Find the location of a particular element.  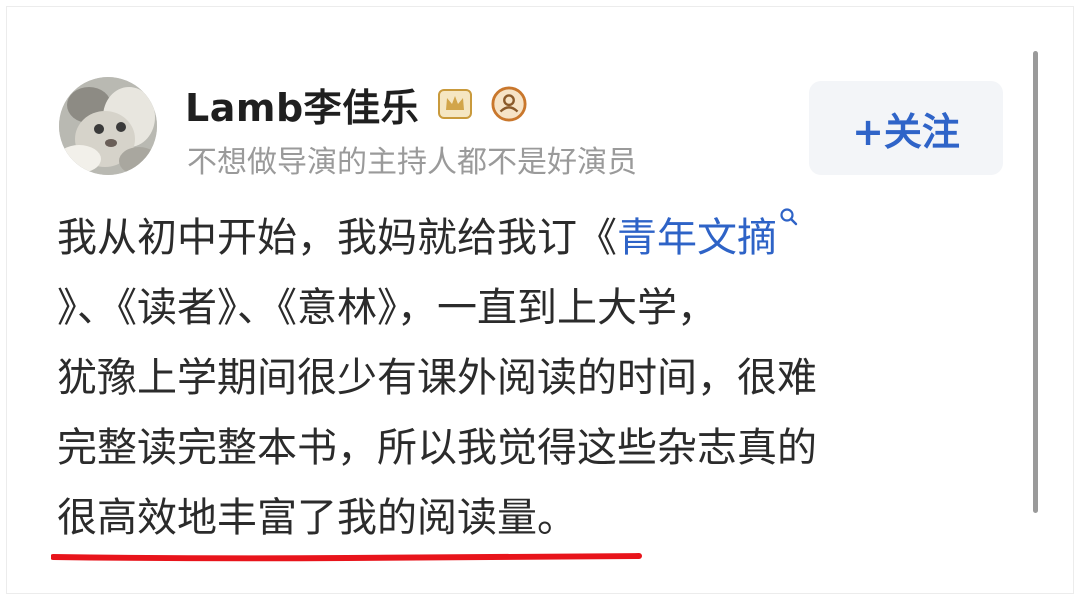

cat-avatar-icon is located at coordinates (108, 126).